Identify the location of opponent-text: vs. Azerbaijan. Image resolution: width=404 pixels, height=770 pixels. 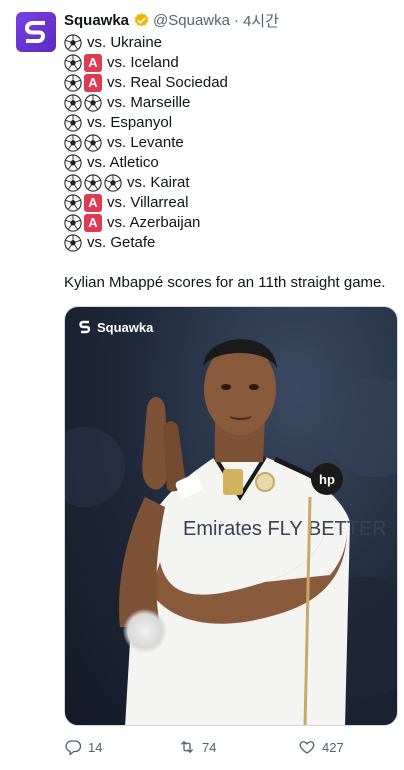
(154, 222).